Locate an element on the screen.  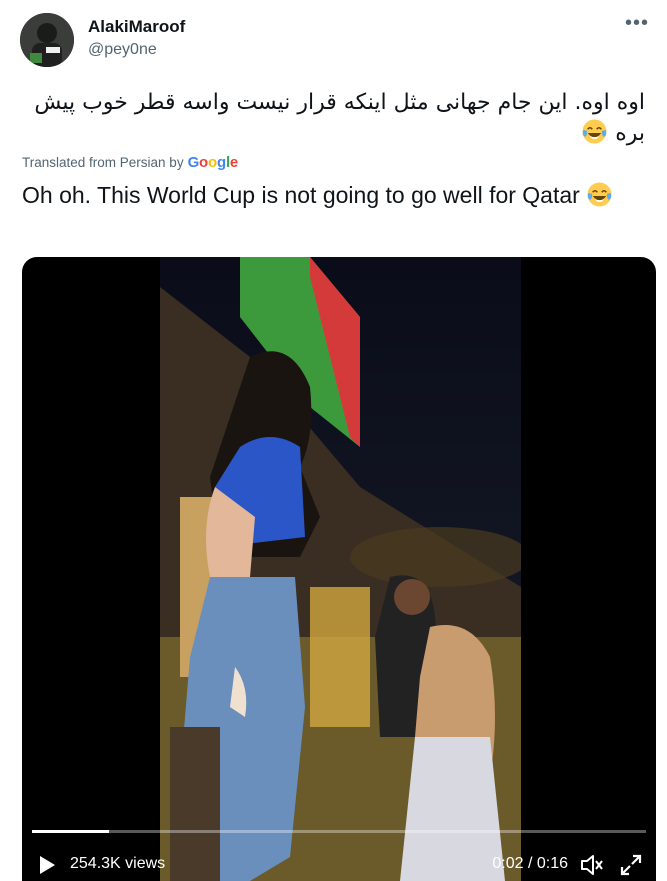
more-options-icon: ••• is located at coordinates (637, 23).